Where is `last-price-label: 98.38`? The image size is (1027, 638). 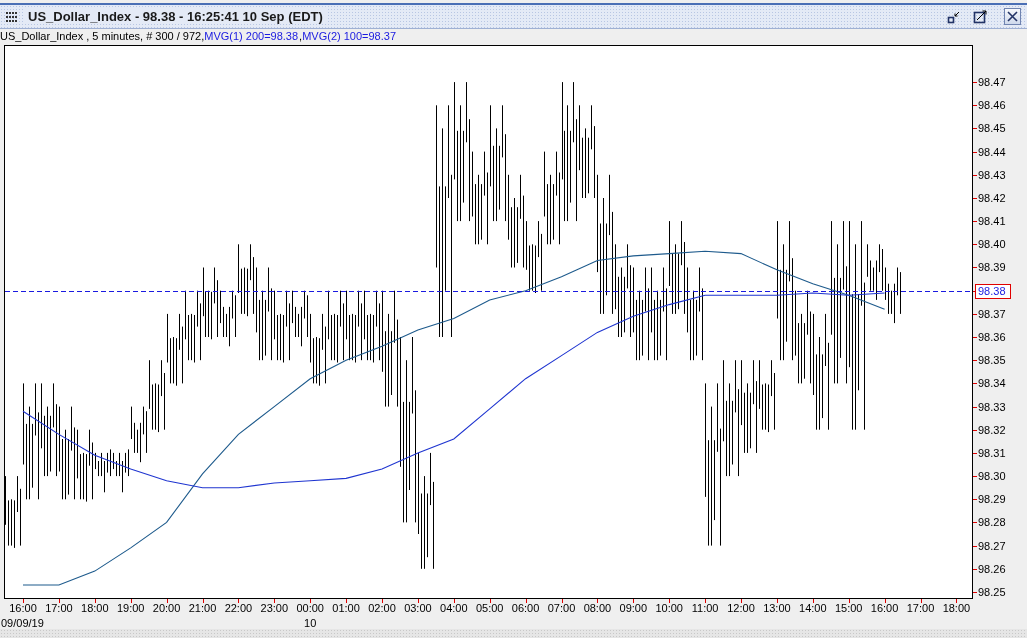 last-price-label: 98.38 is located at coordinates (993, 291).